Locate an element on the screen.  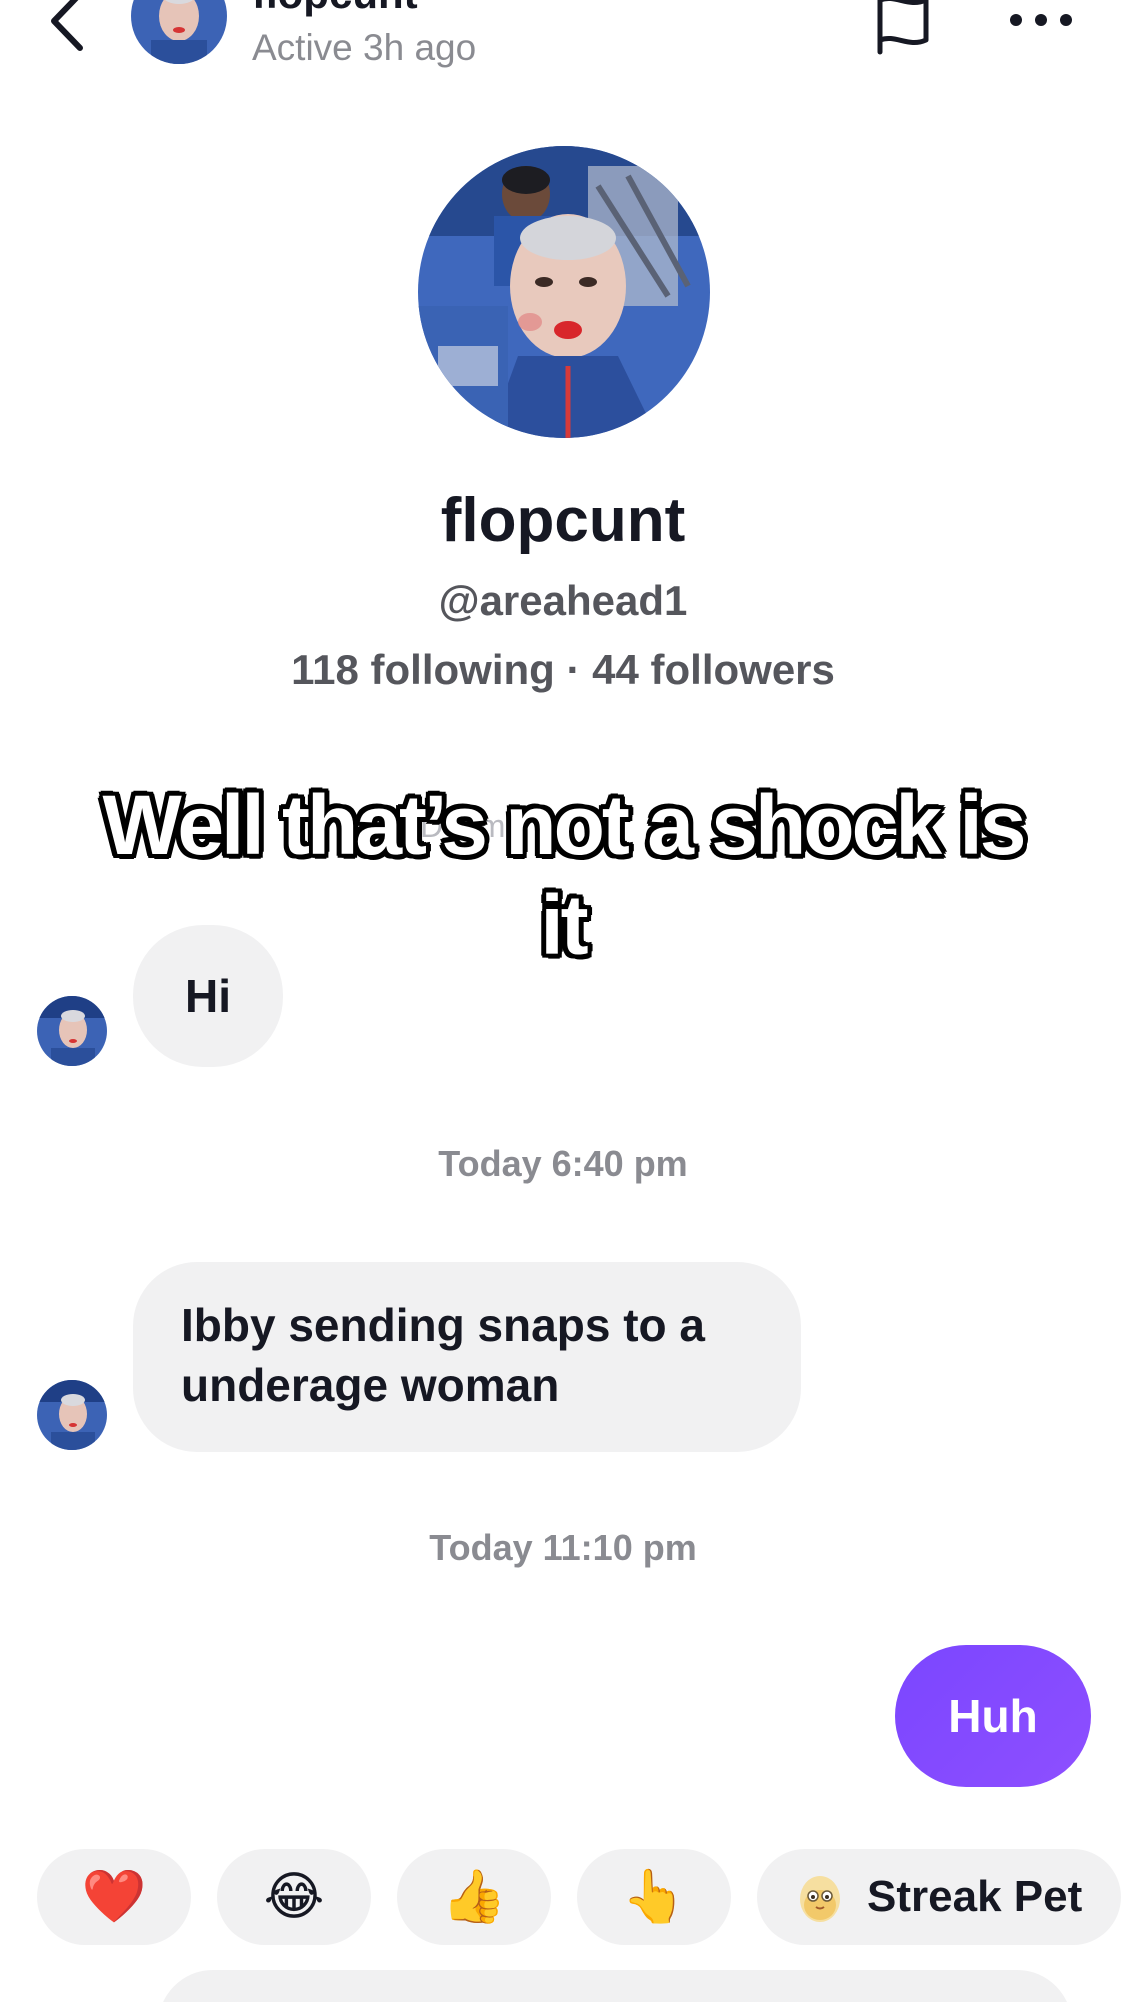
heart-icon: ❤️ is located at coordinates (114, 1897).